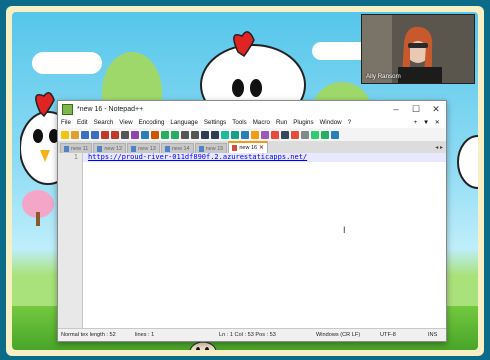  I want to click on paste-icon, so click(155, 134).